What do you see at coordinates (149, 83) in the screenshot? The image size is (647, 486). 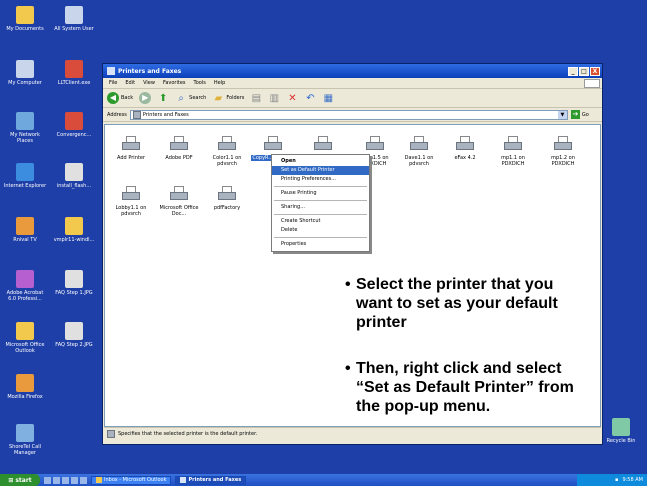 I see `menu-view: View` at bounding box center [149, 83].